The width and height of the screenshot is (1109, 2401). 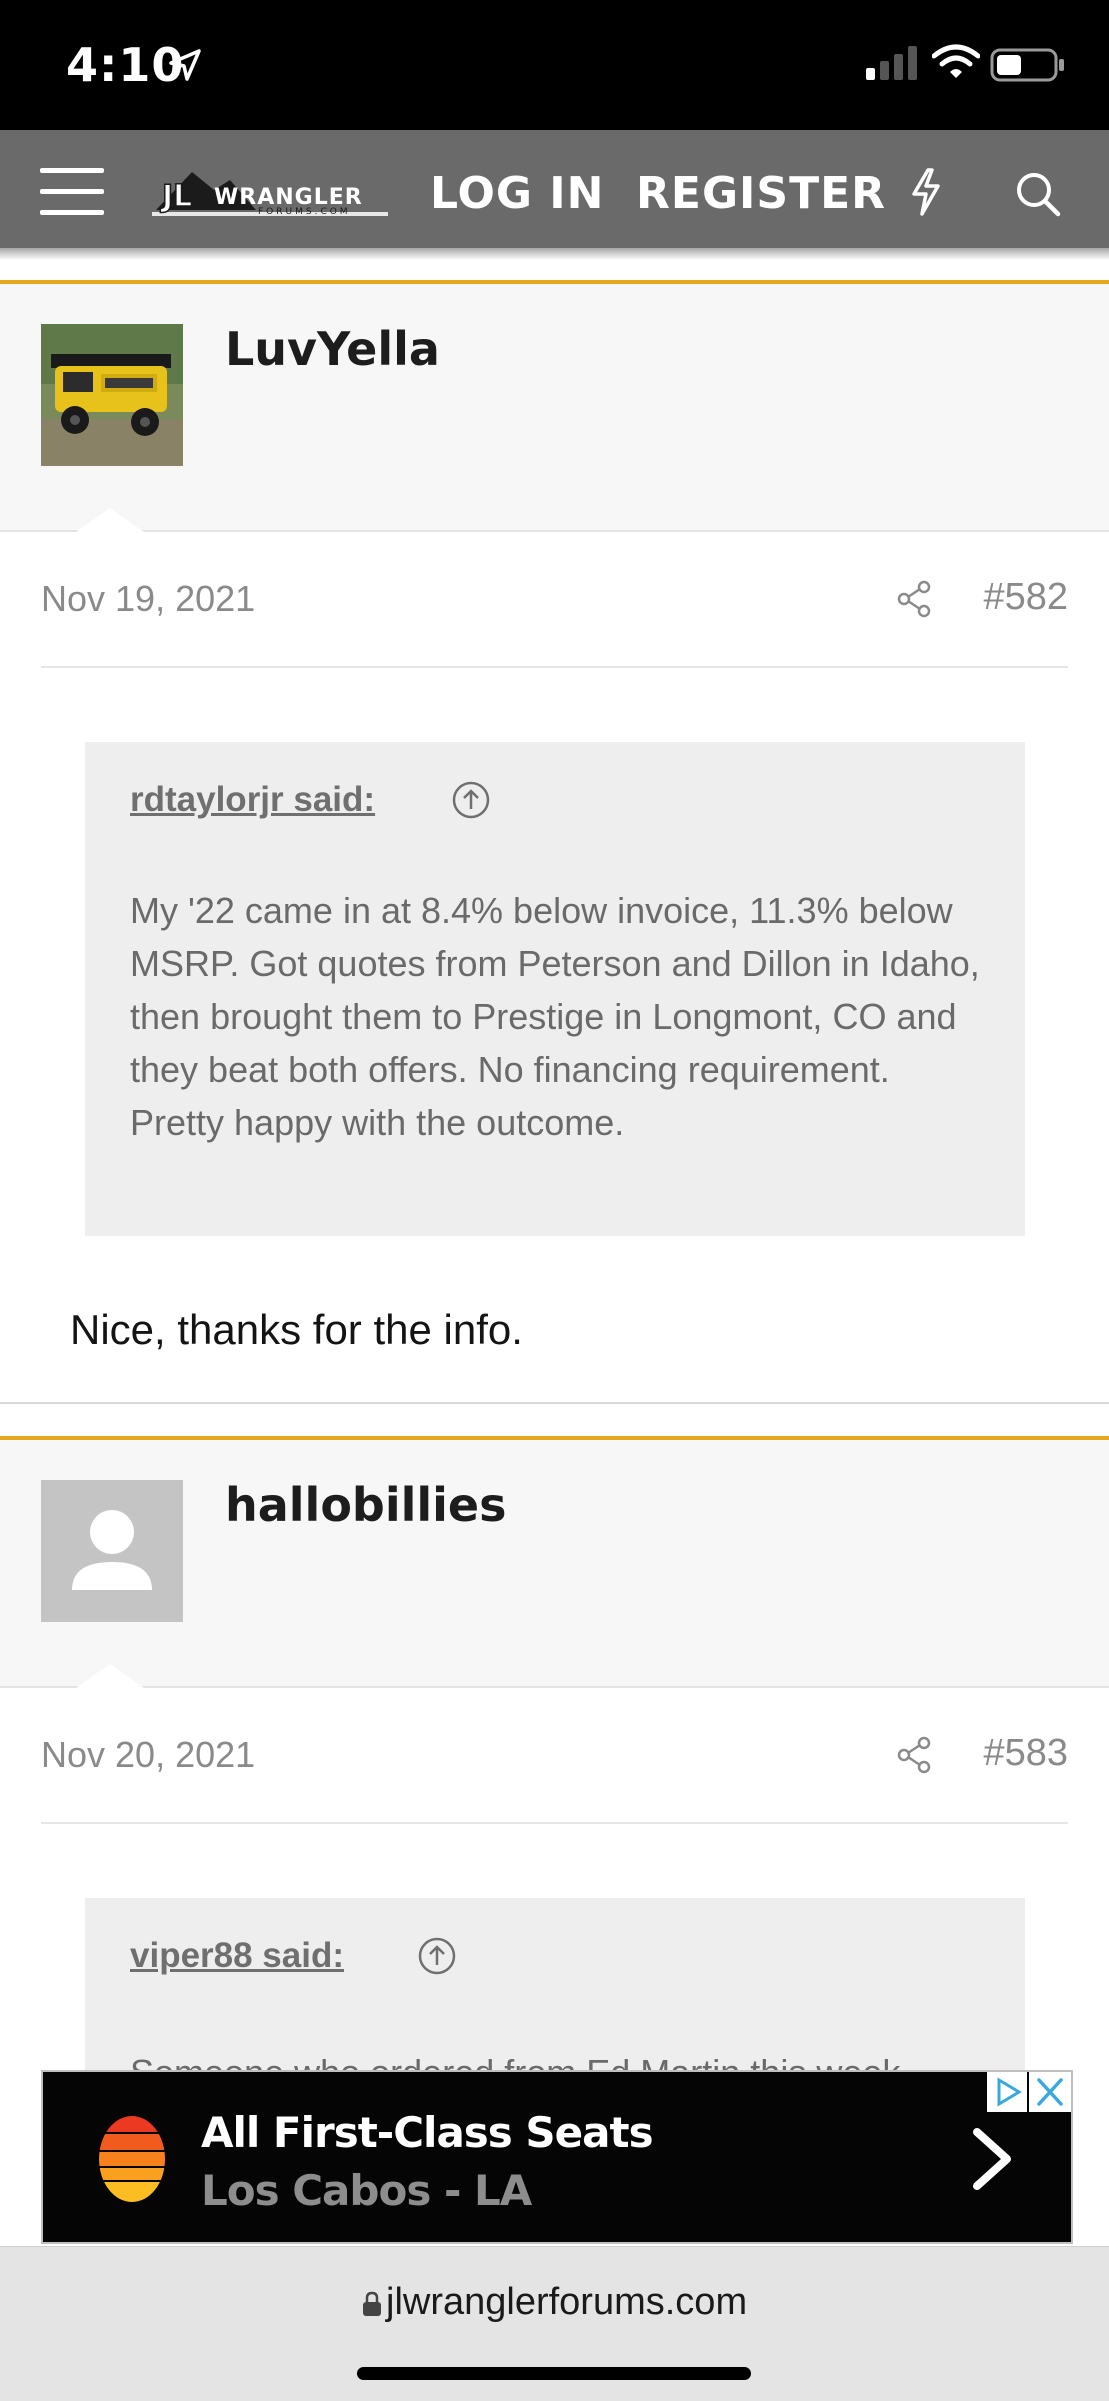 What do you see at coordinates (252, 800) in the screenshot?
I see `quote-author-link: rdtaylorjr said:` at bounding box center [252, 800].